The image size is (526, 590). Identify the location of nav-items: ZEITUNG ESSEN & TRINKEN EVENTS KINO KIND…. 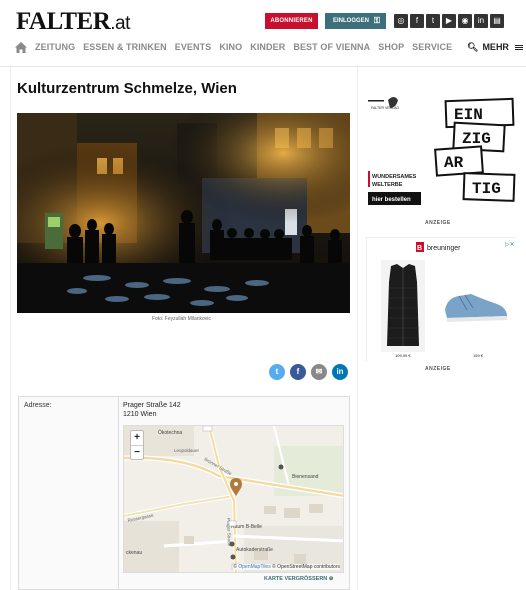
(243, 47).